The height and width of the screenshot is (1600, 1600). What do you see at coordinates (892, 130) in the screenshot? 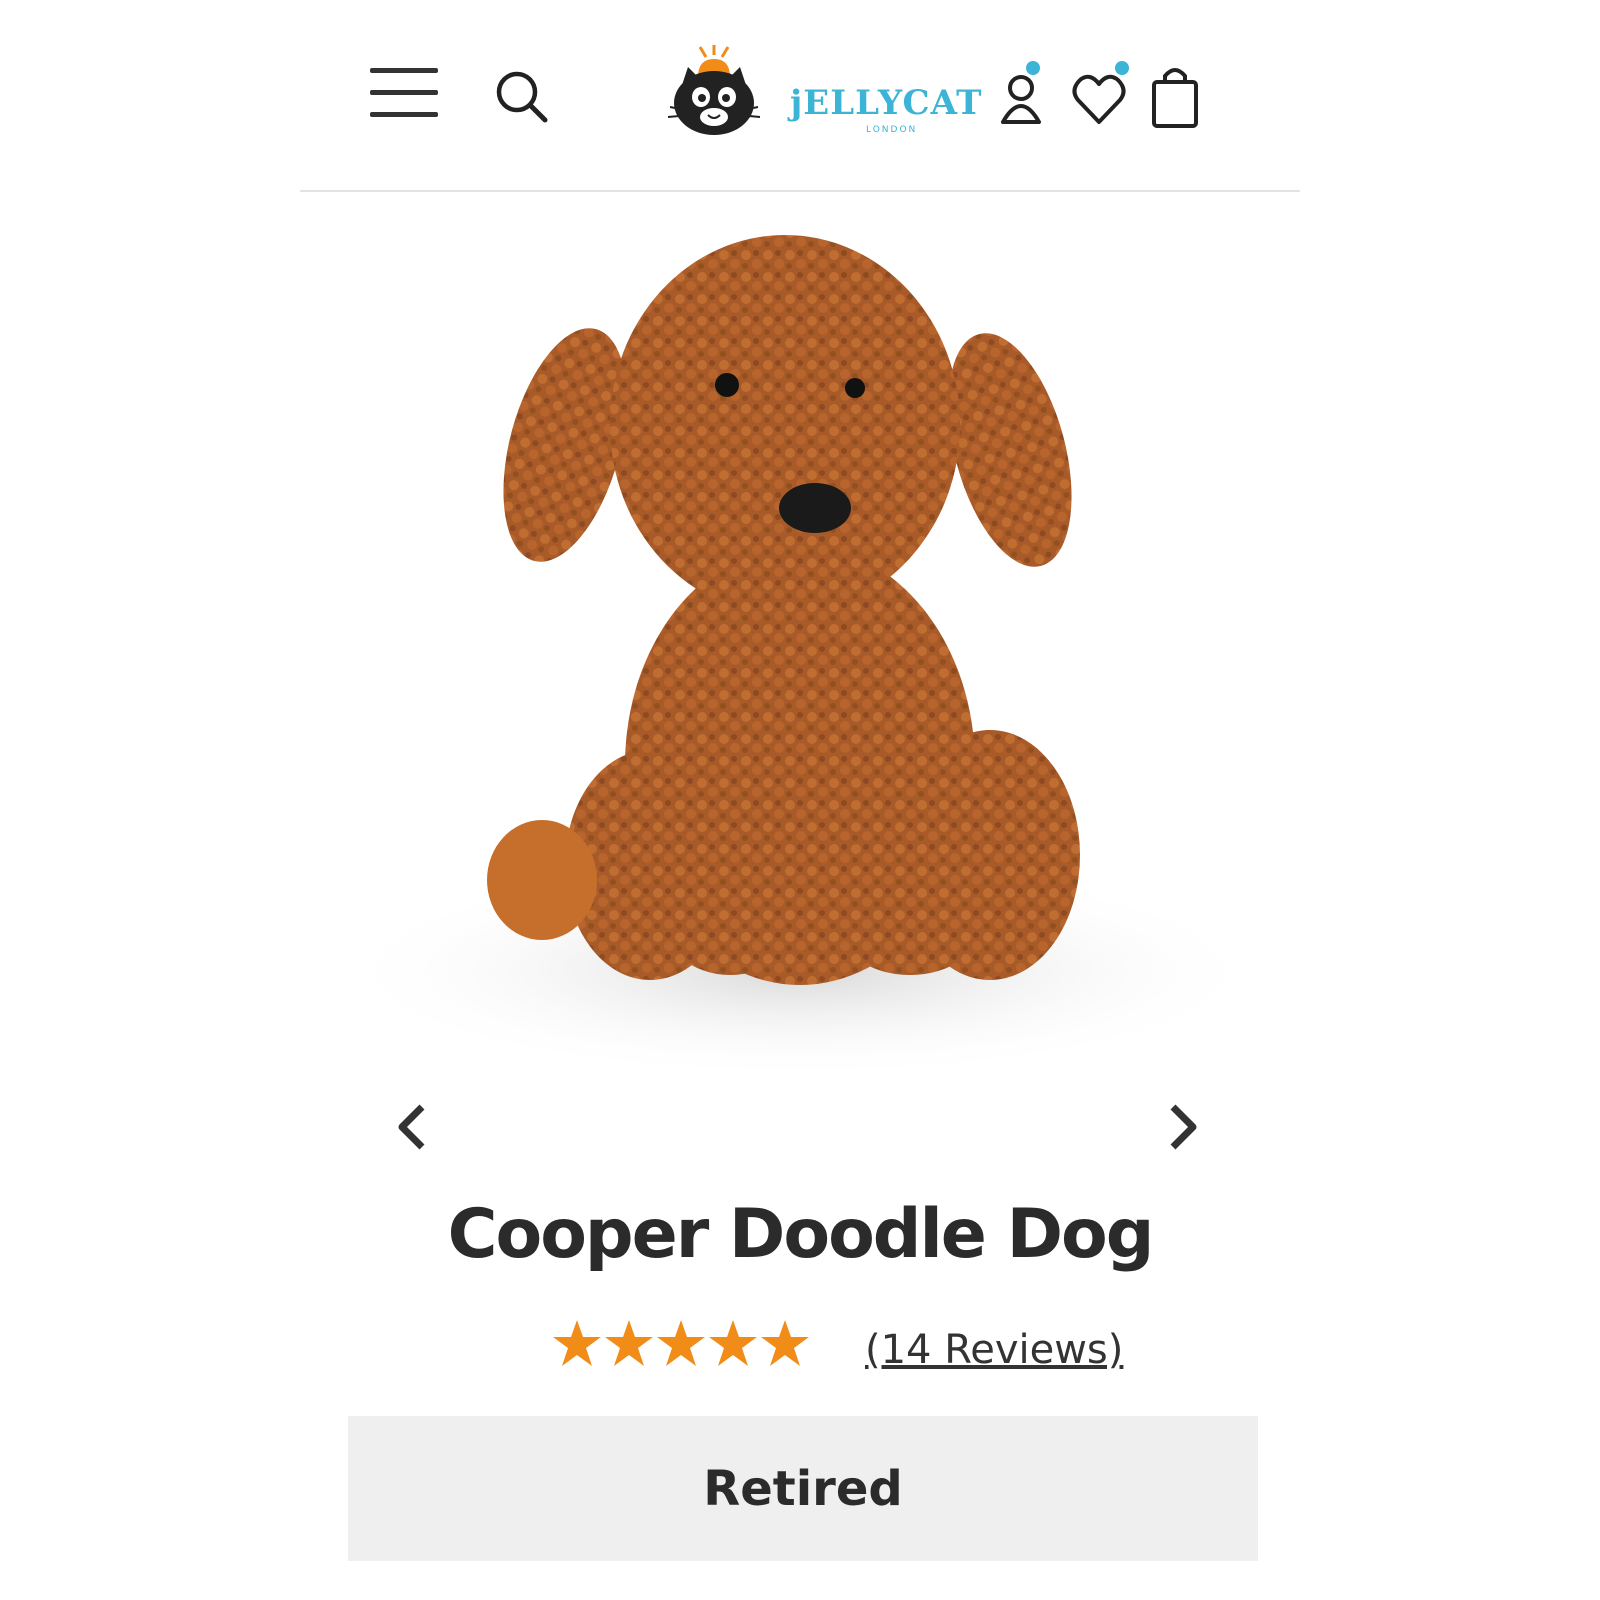
I see `brand-subtitle: LONDON` at bounding box center [892, 130].